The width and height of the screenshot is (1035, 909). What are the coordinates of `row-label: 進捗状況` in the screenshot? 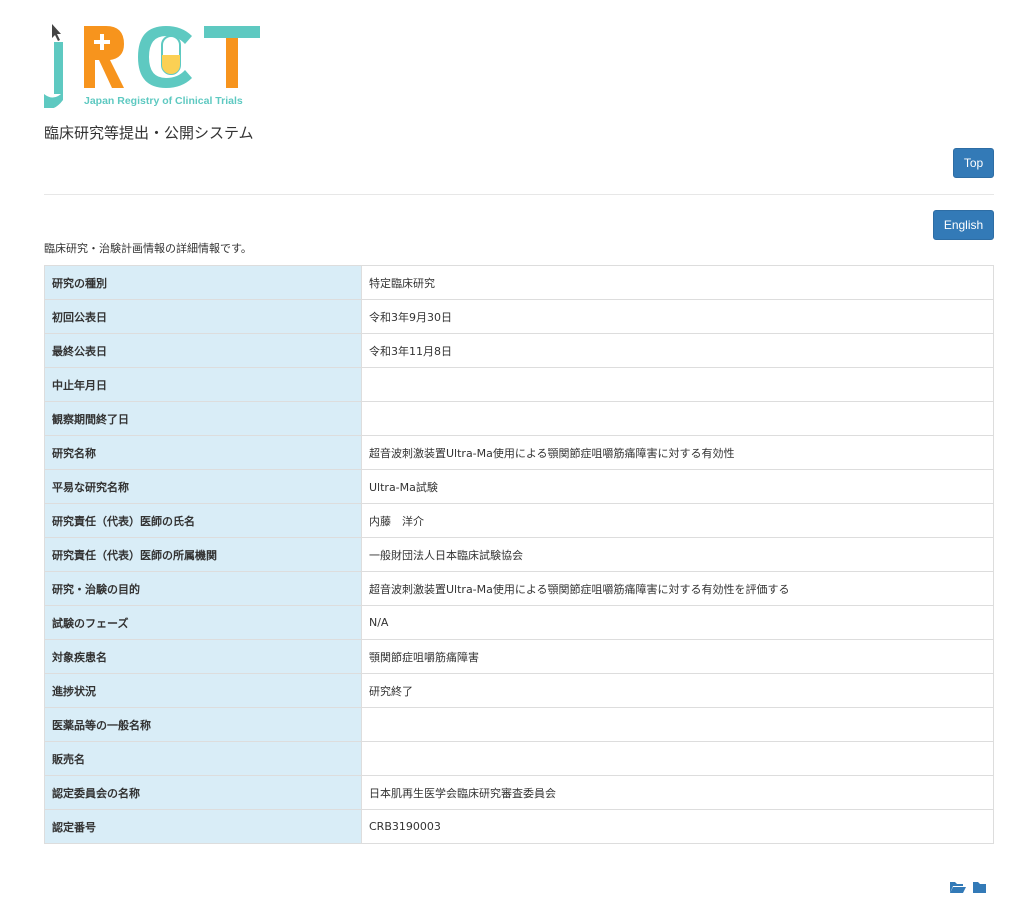 It's located at (203, 690).